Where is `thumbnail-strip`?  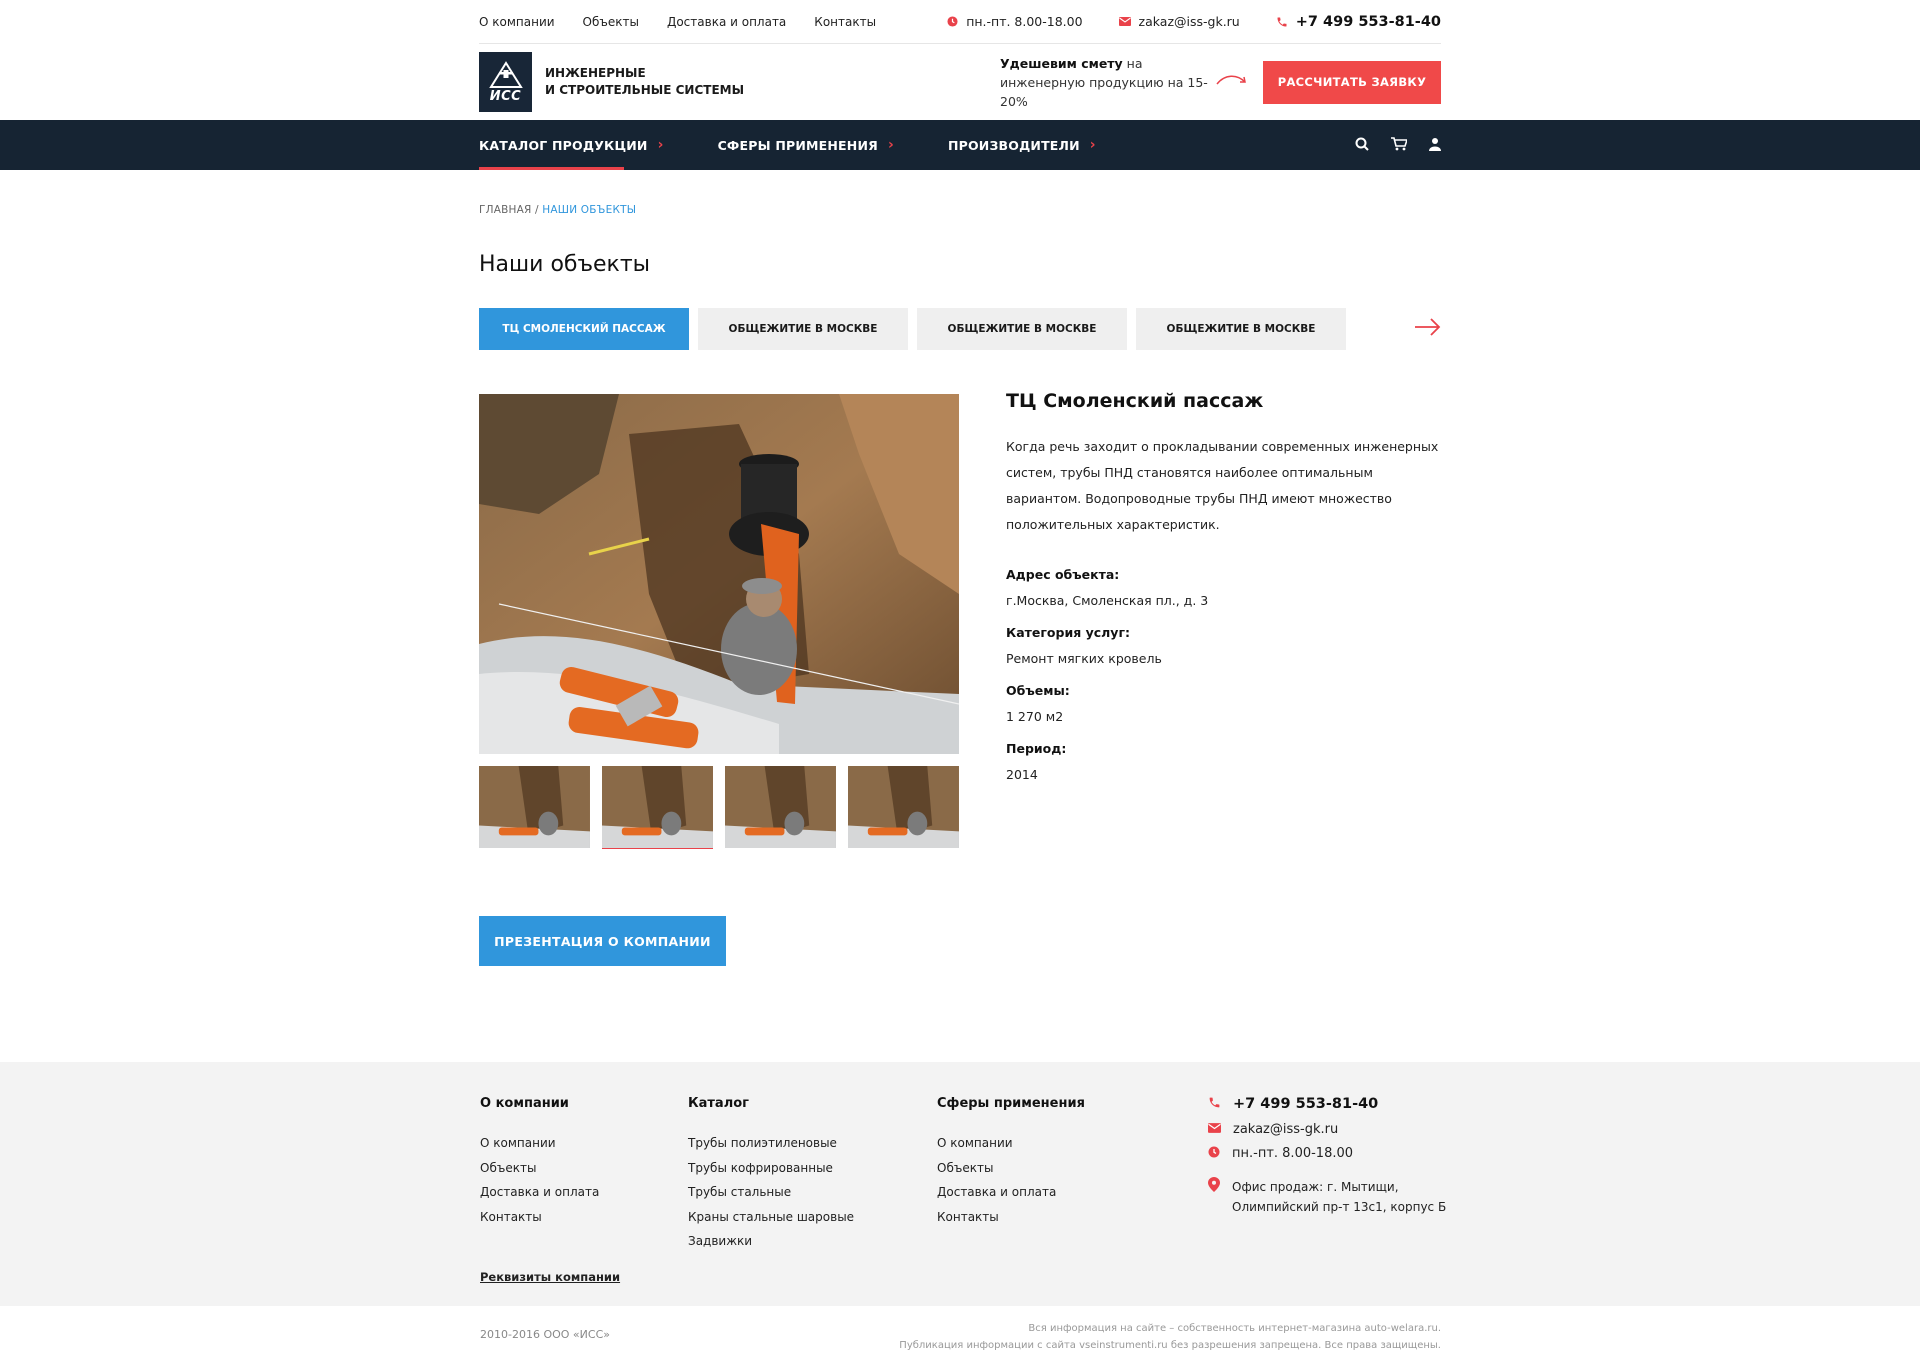
thumbnail-strip is located at coordinates (719, 807).